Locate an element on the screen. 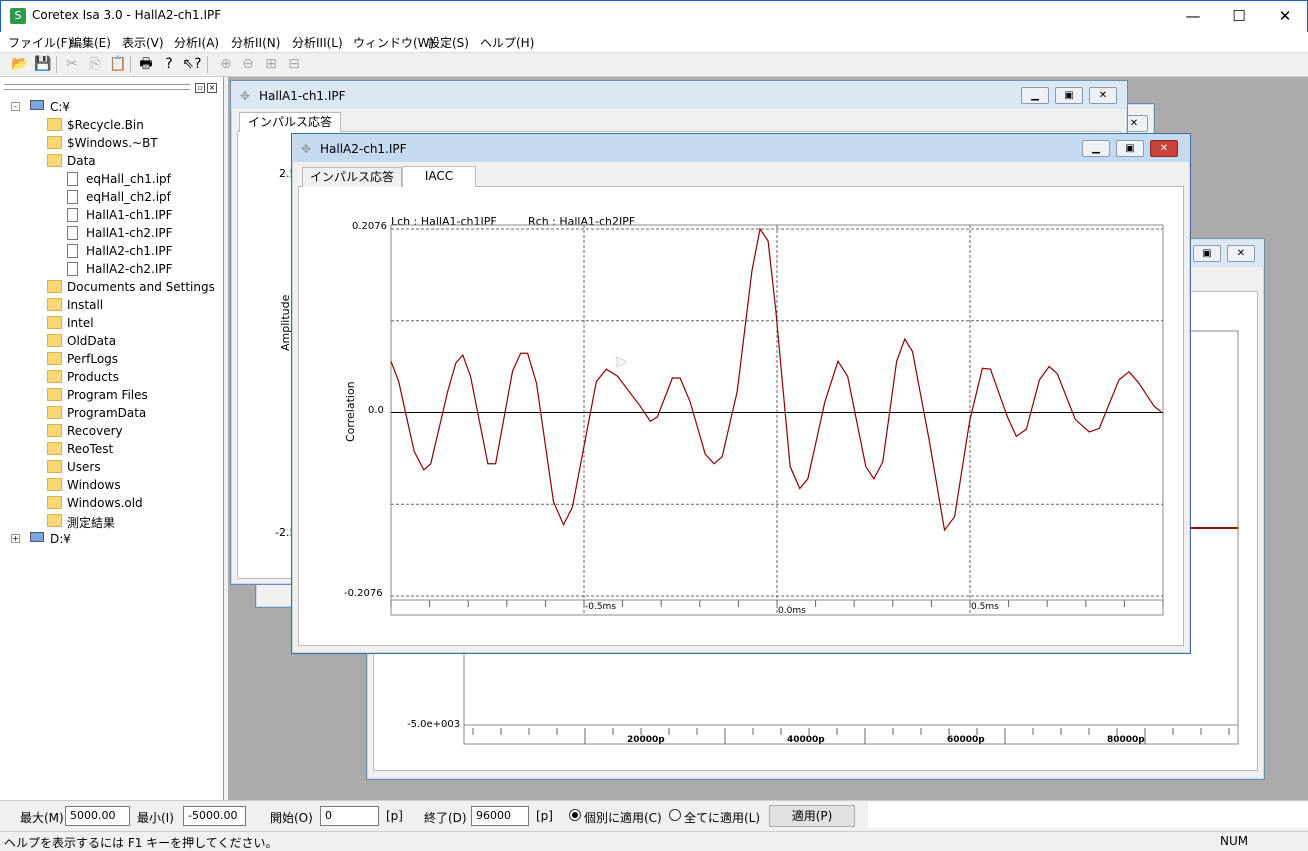 The width and height of the screenshot is (1308, 851). tree-item: eqHall_ch2.ipf is located at coordinates (111, 197).